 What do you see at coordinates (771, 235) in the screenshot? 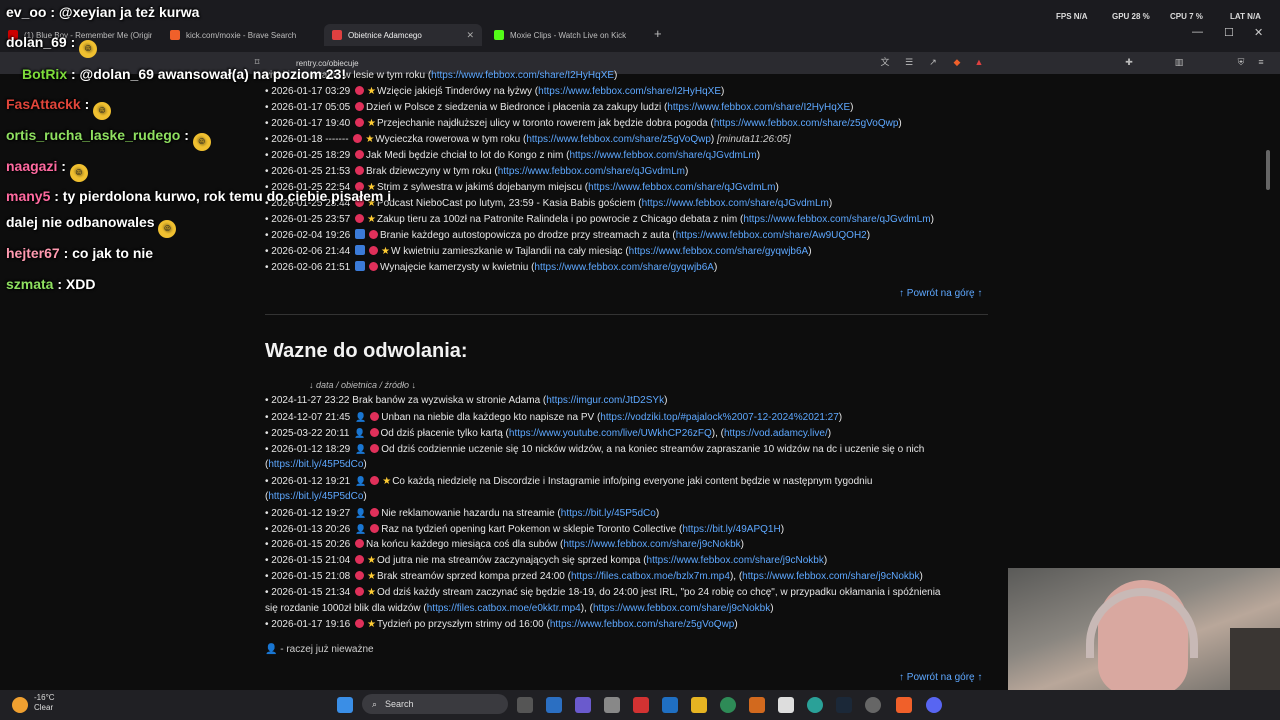
I see `source-link: https://www.febbox.com/share/Aw9UQOH2` at bounding box center [771, 235].